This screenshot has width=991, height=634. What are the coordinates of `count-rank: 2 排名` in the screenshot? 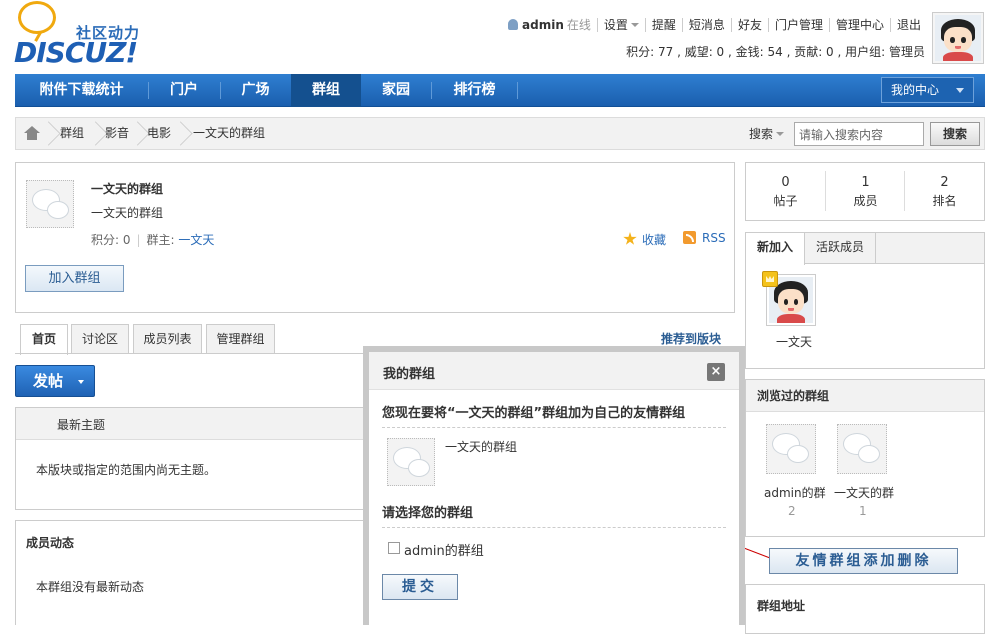 It's located at (944, 191).